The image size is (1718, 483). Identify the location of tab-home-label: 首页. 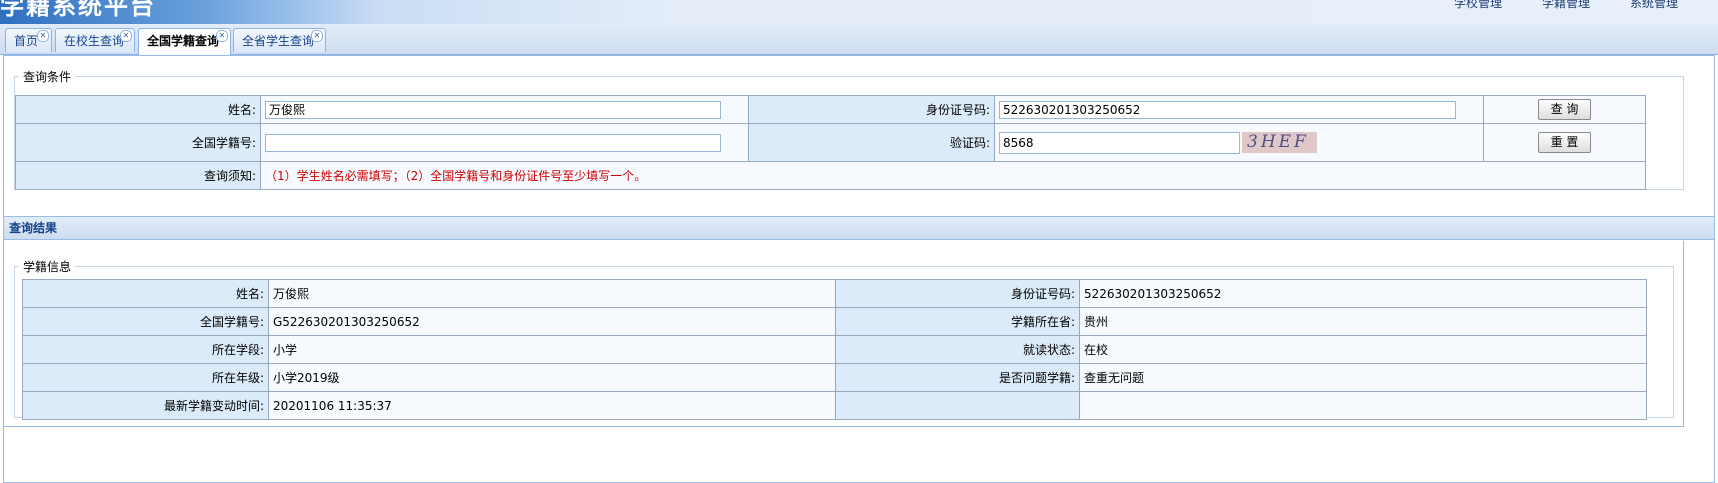
(26, 41).